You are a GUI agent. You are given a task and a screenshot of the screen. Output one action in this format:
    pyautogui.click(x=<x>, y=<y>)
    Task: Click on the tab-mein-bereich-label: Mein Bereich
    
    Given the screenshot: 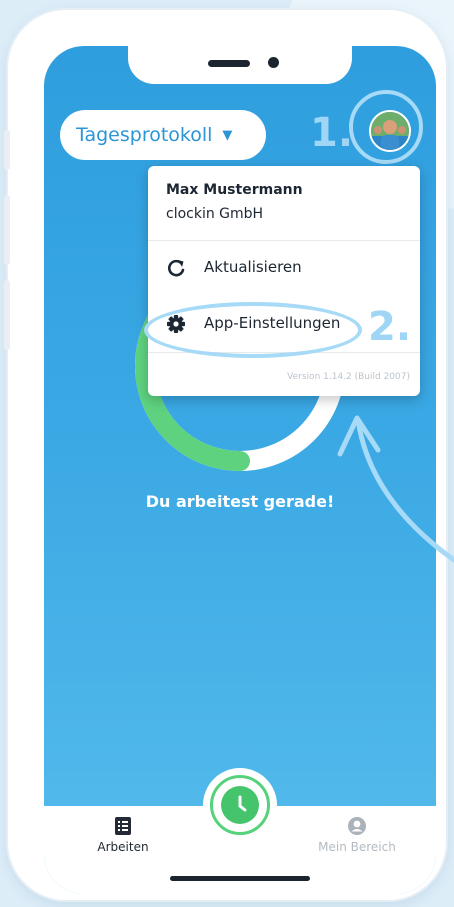 What is the action you would take?
    pyautogui.click(x=357, y=847)
    